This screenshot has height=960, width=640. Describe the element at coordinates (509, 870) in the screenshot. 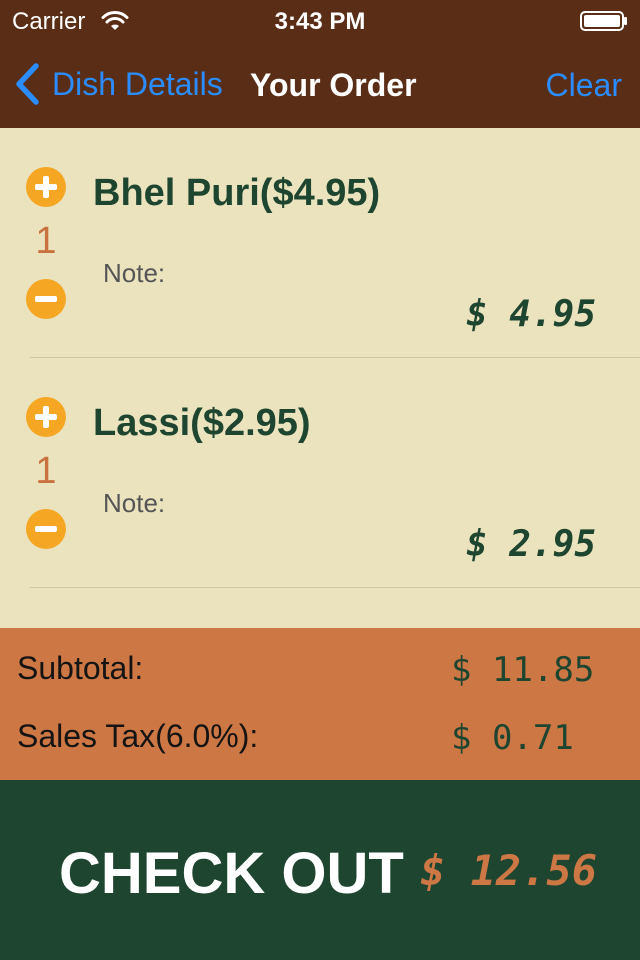

I see `checkout-total: $ 12.56` at that location.